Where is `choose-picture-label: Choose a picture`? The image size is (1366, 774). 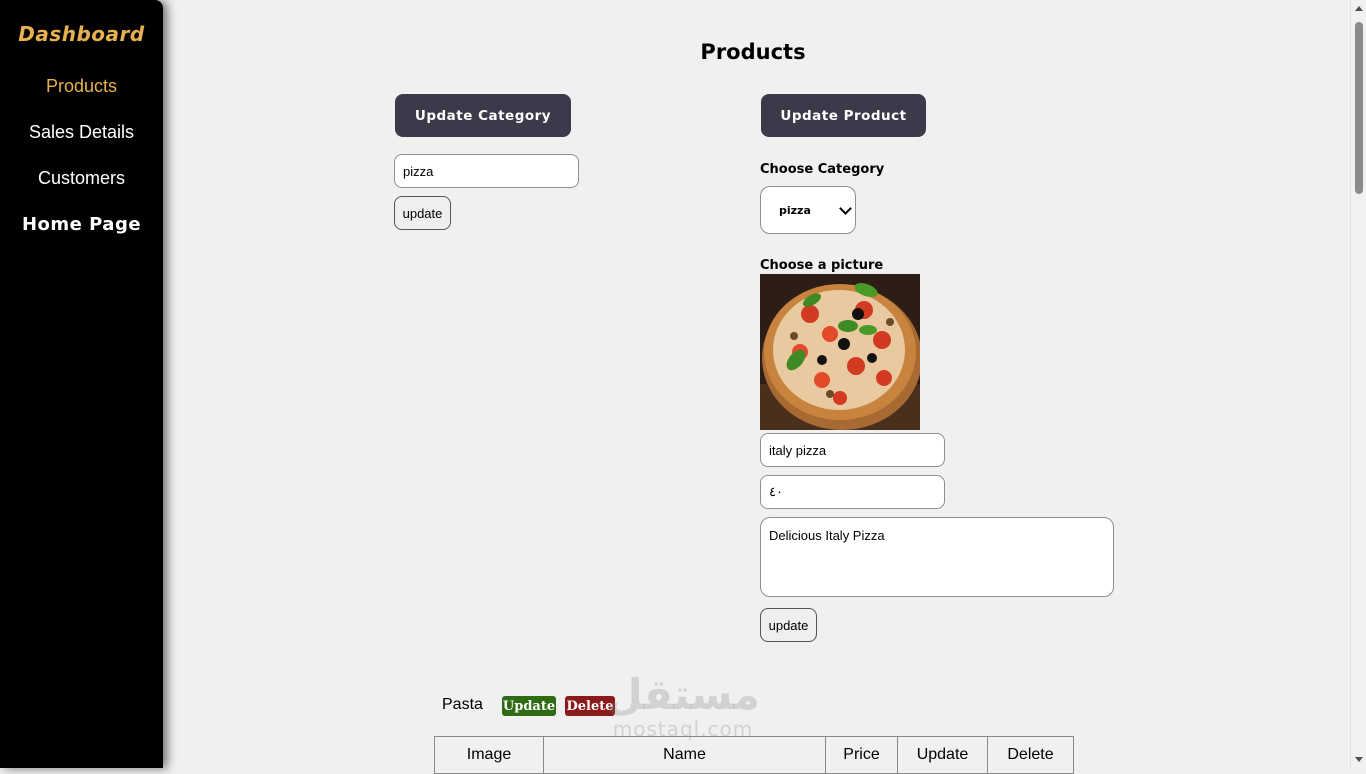
choose-picture-label: Choose a picture is located at coordinates (822, 265).